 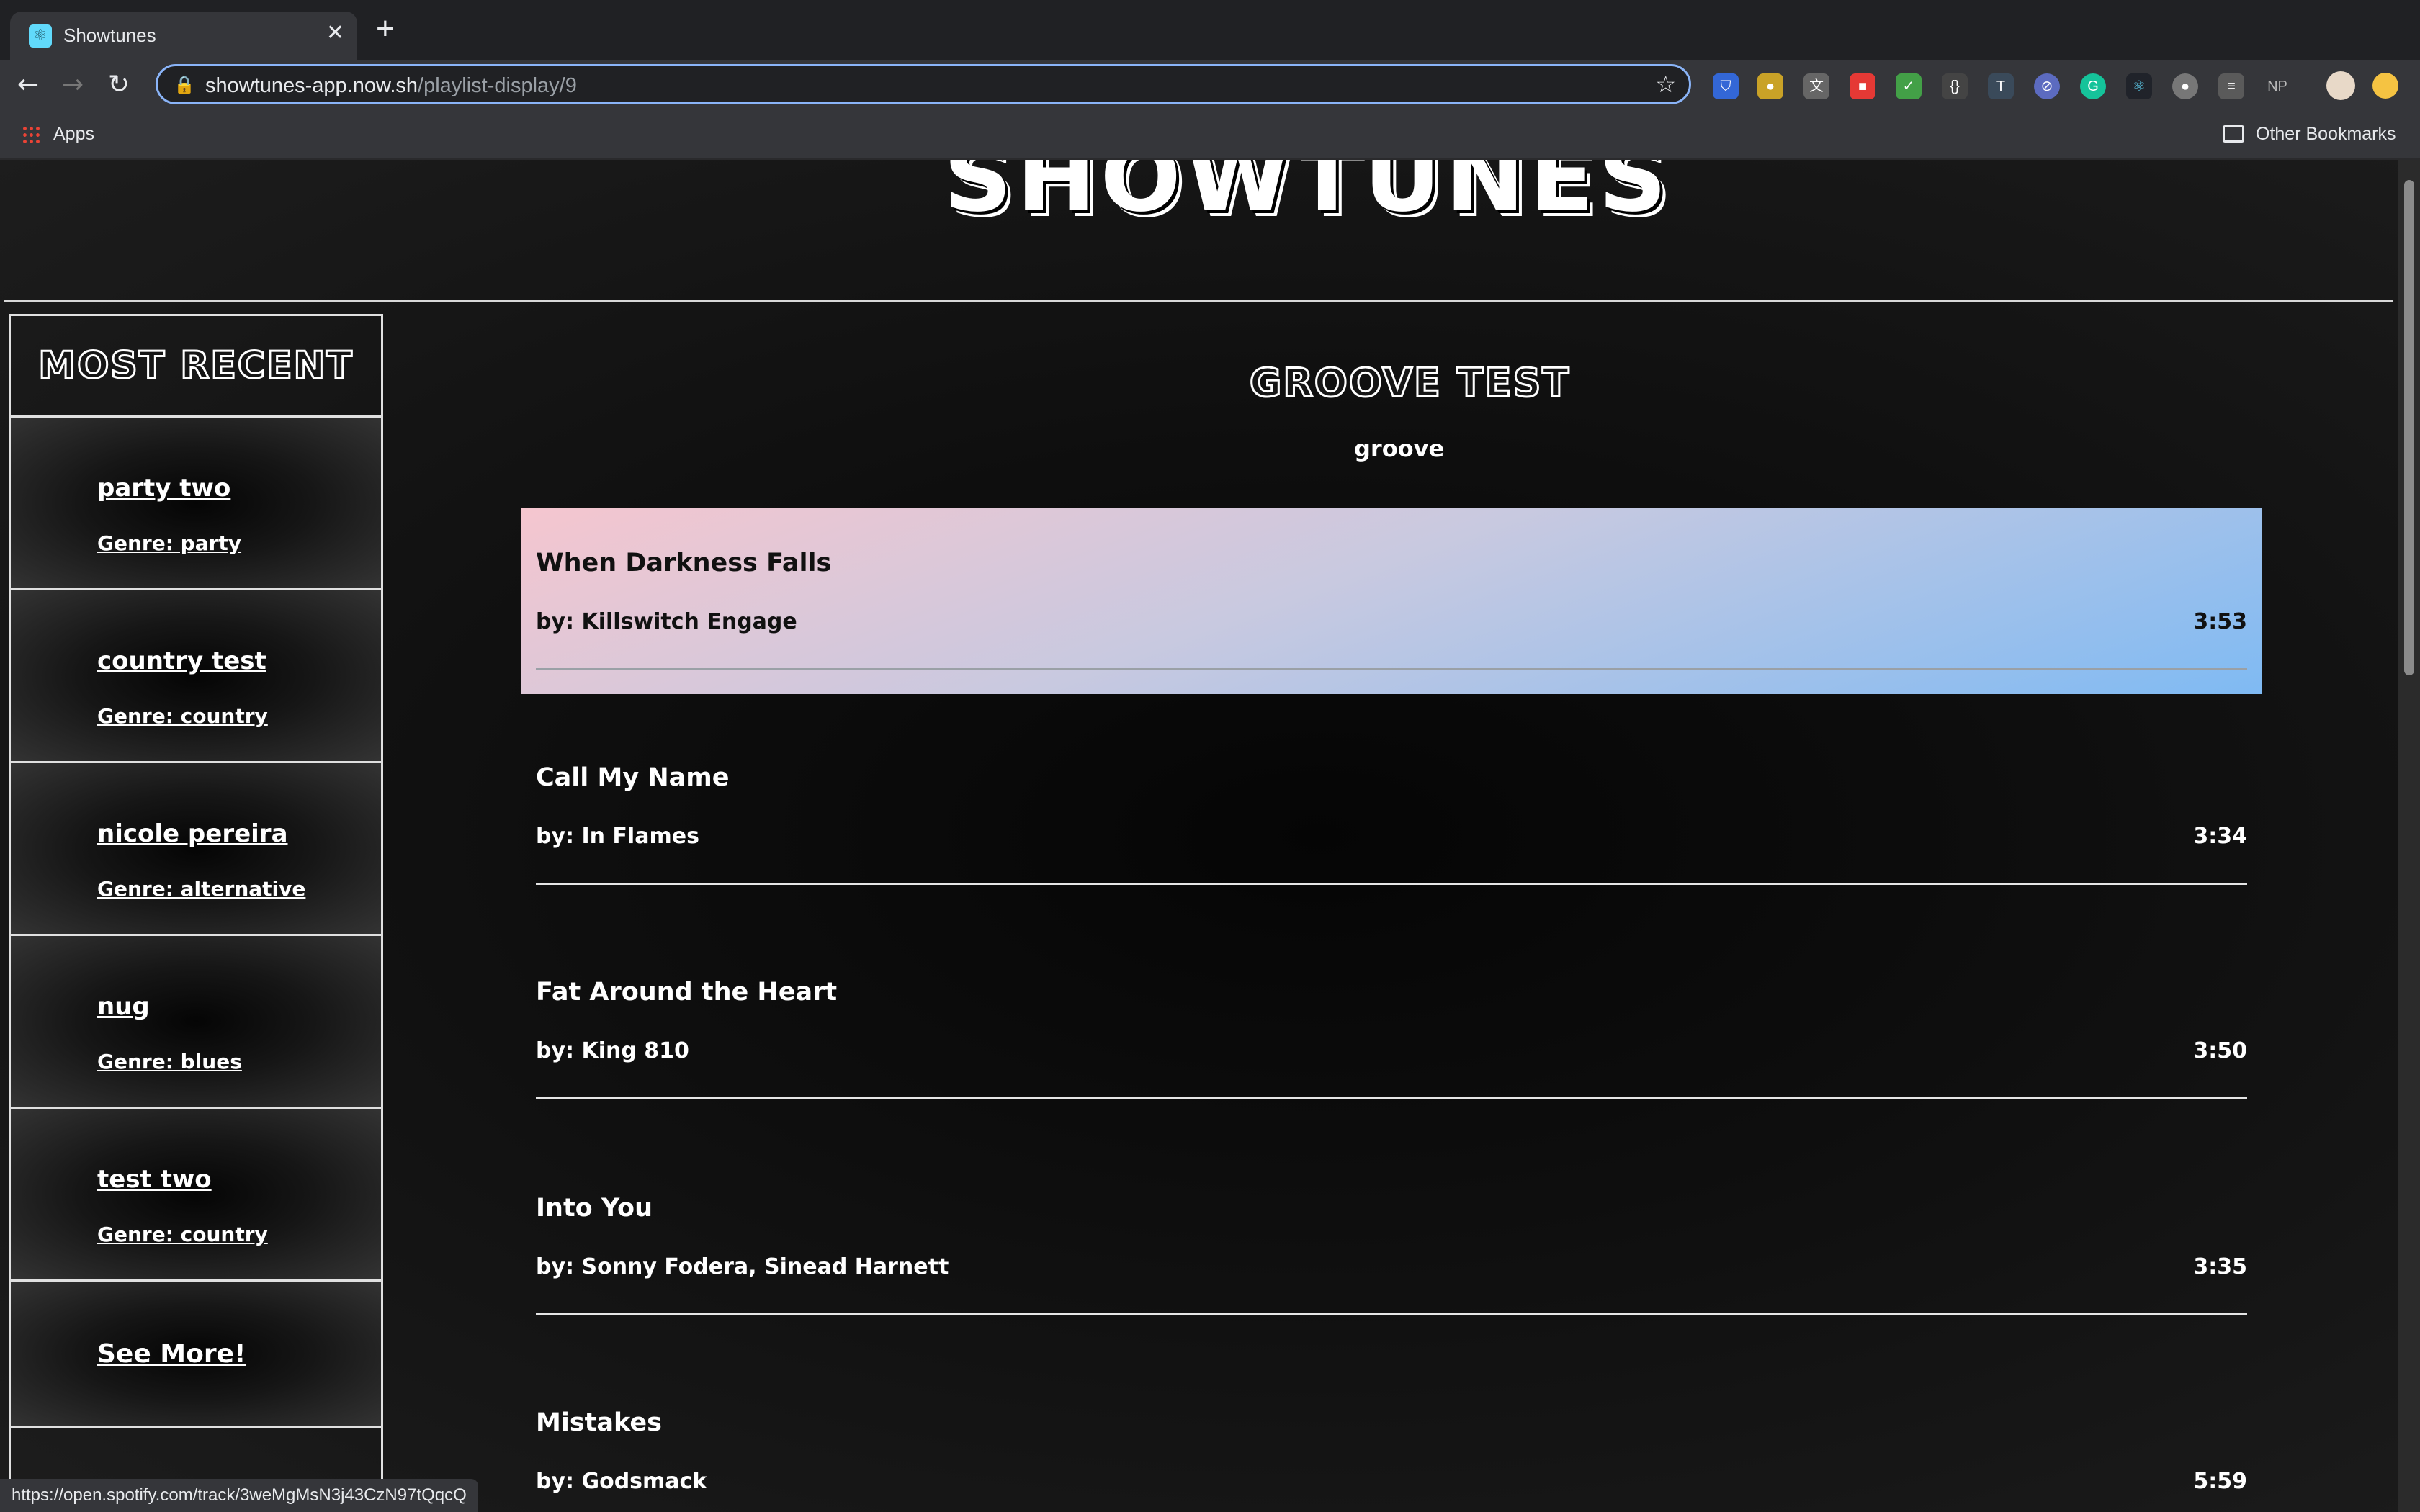 I want to click on playlist-genre: groove, so click(x=1399, y=448).